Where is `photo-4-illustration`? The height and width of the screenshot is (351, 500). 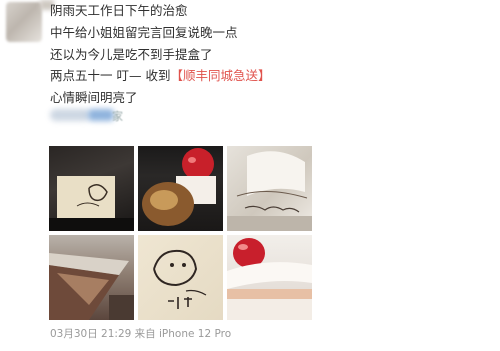
photo-4-illustration is located at coordinates (91, 286).